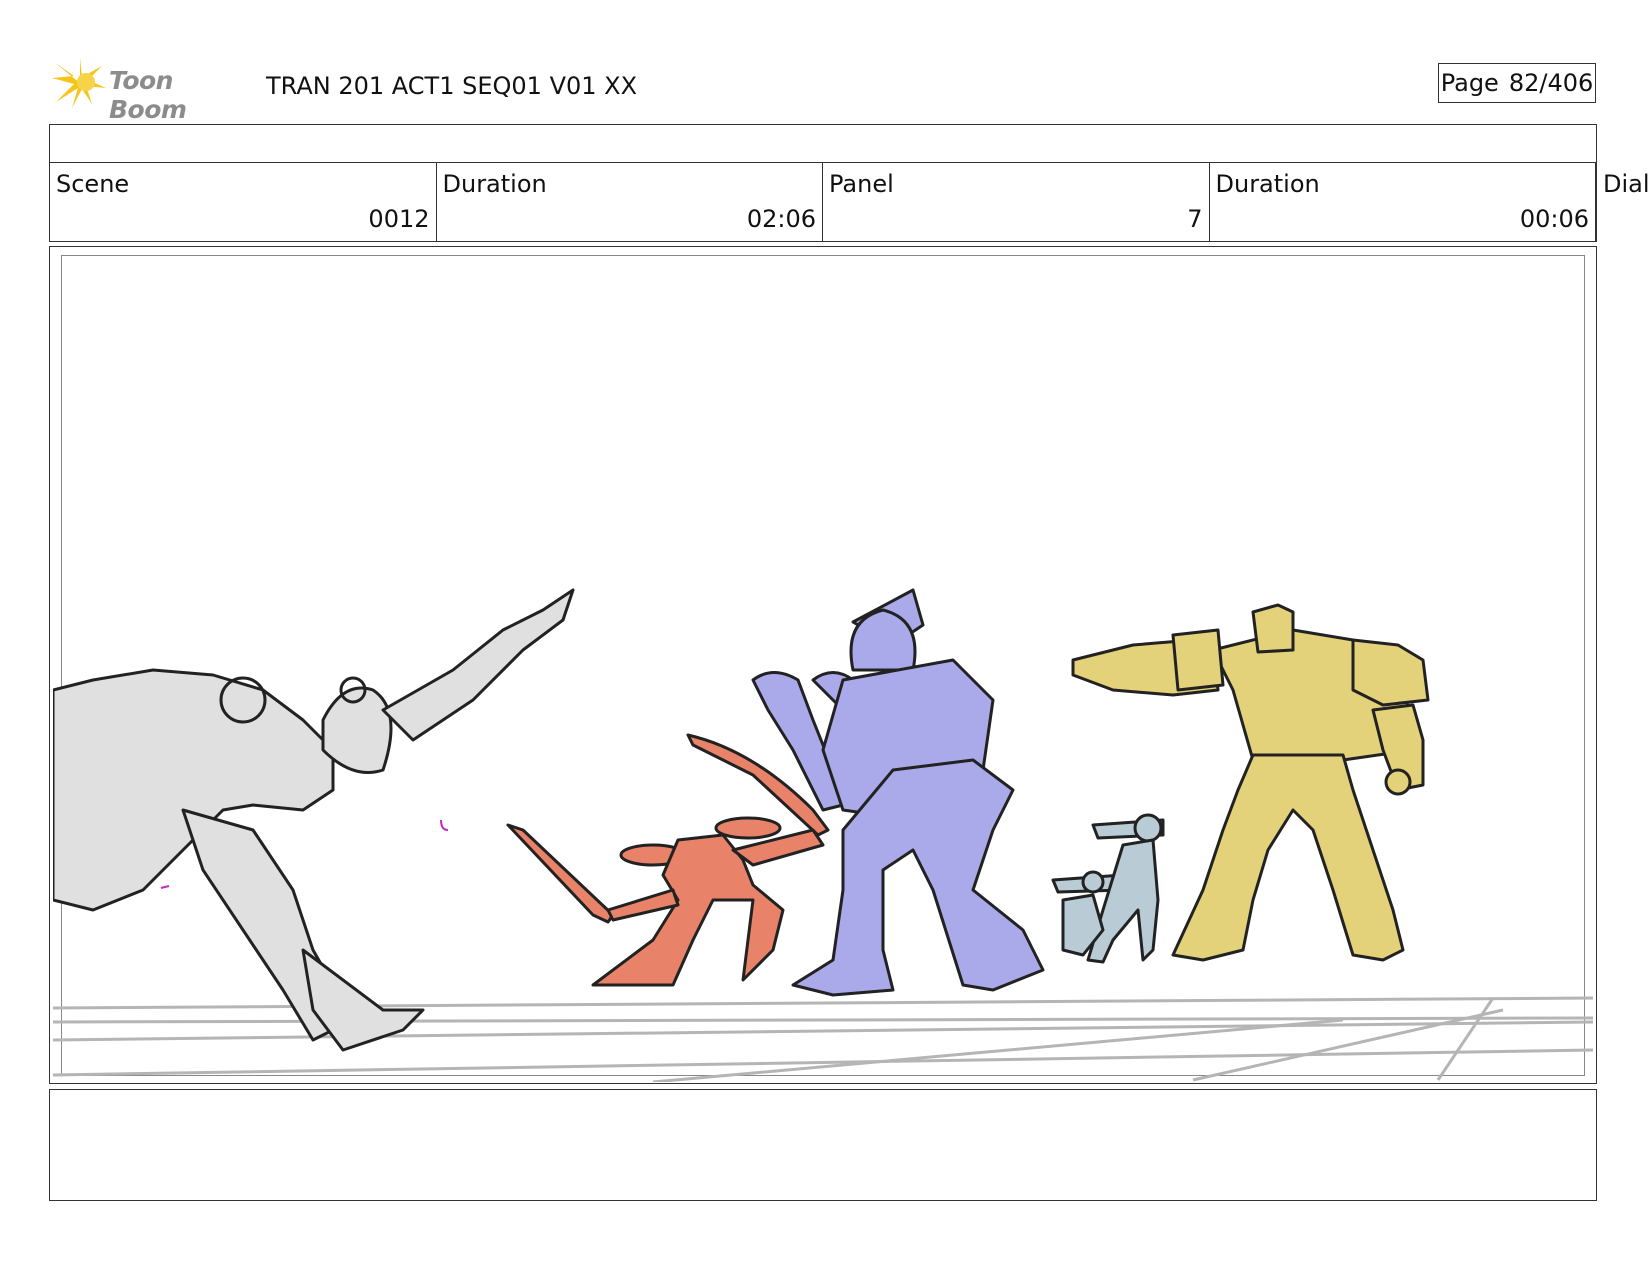 The image size is (1650, 1275). I want to click on panel-value: 7, so click(1195, 219).